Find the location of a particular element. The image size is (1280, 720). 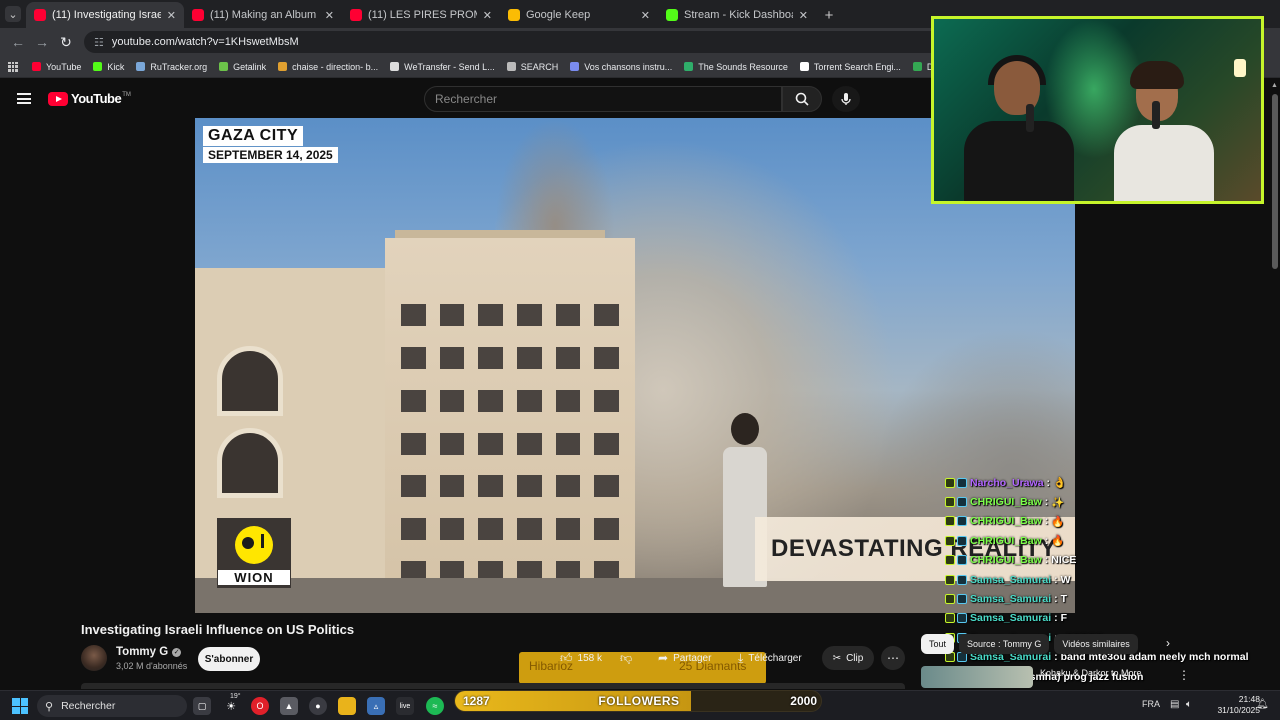

browser-tab-5: Stream - Kick Dashboard ✕ is located at coordinates (737, 15).